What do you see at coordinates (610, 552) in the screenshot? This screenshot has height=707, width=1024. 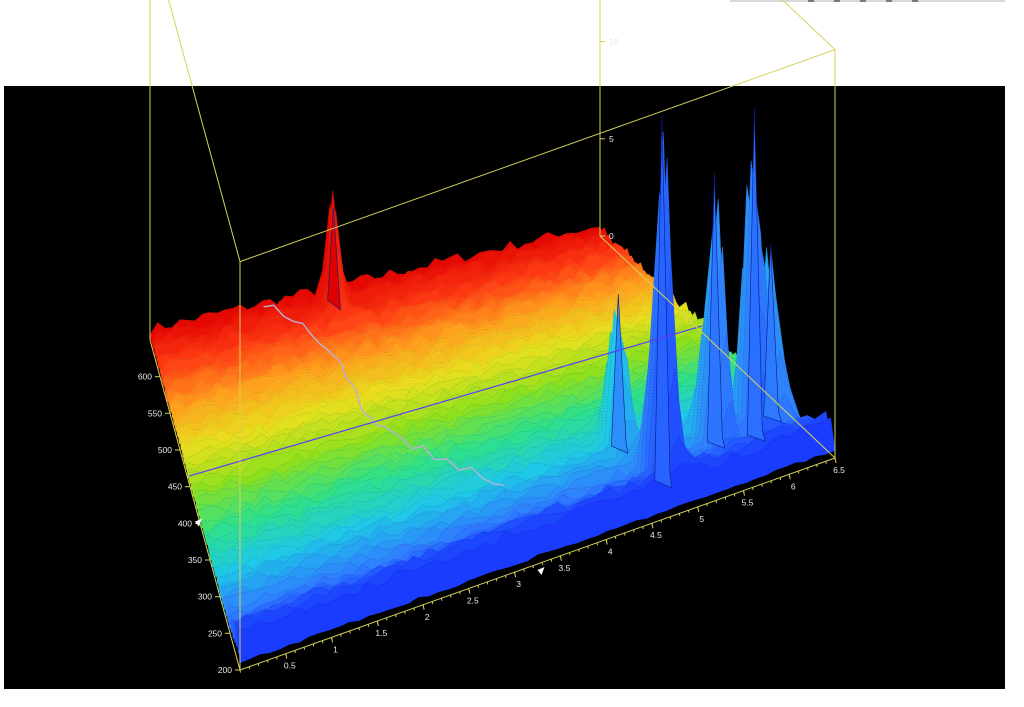 I see `x-tick-label: 4` at bounding box center [610, 552].